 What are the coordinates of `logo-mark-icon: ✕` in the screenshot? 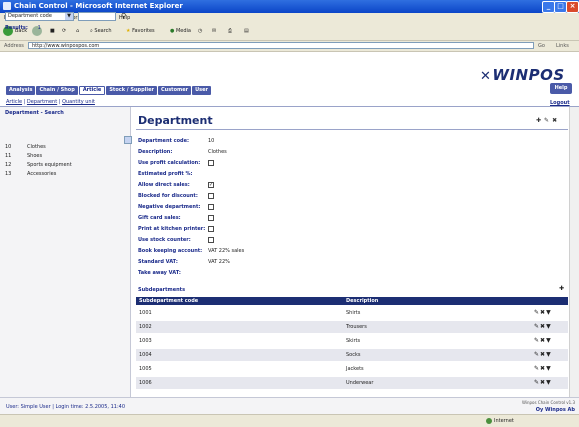 It's located at (486, 76).